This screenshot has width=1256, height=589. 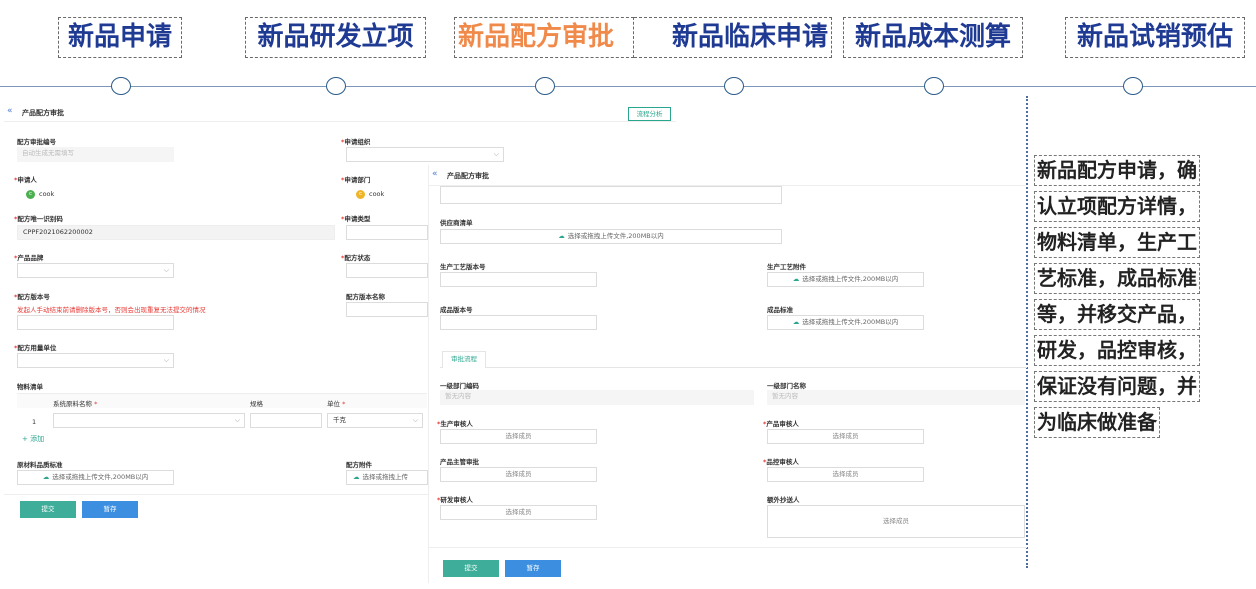 I want to click on dept1-name-field: 暂无内容, so click(x=896, y=397).